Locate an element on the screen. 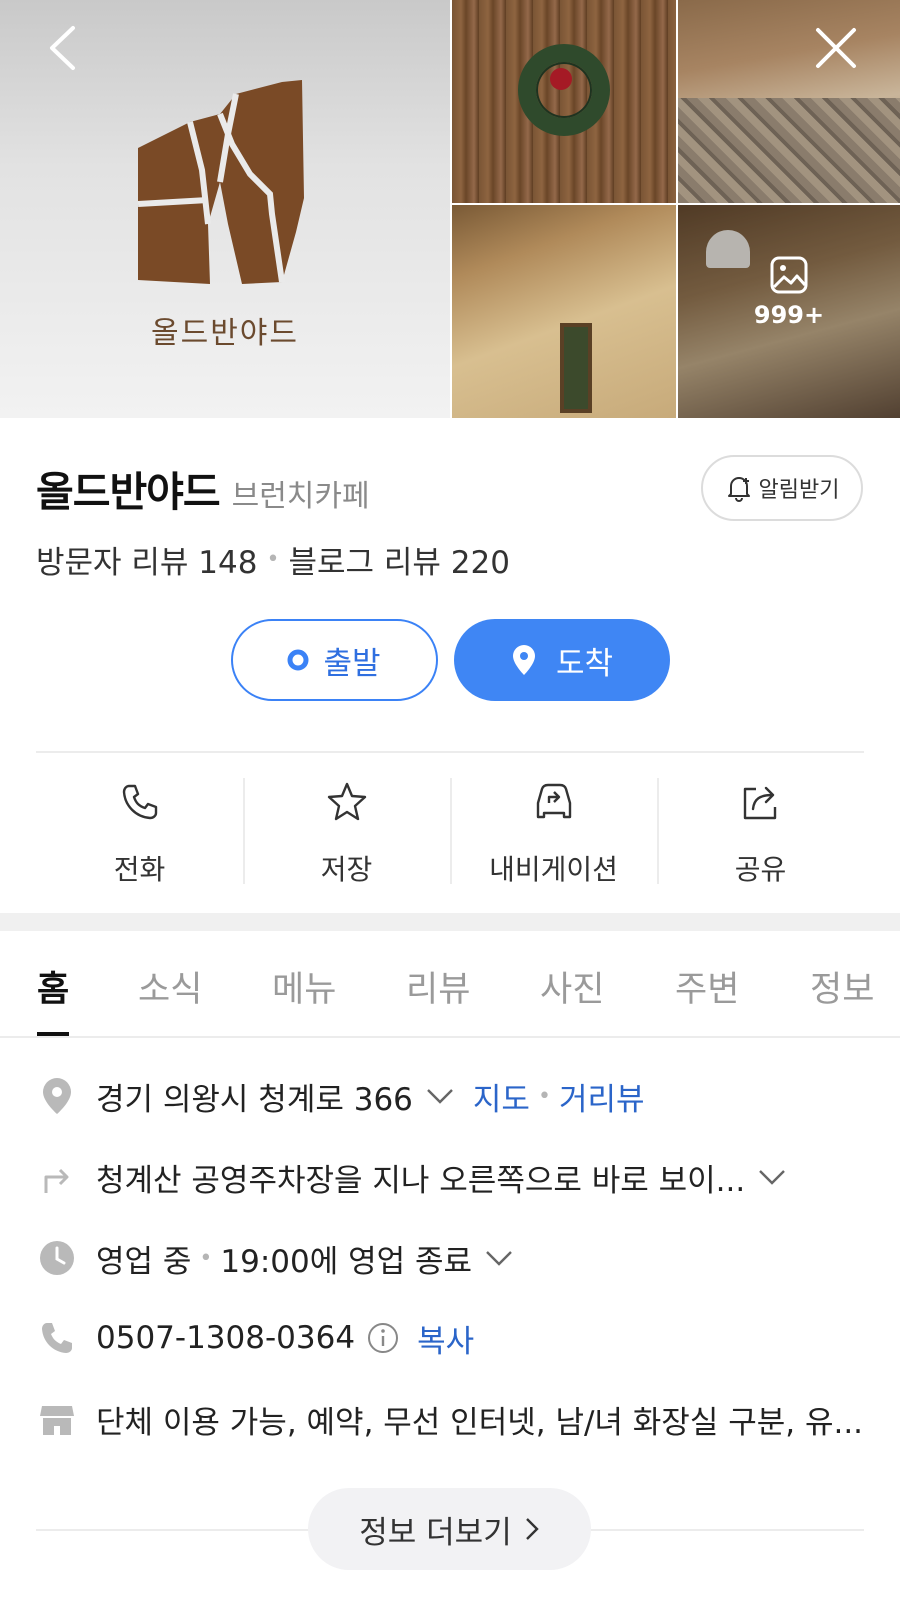 This screenshot has height=1603, width=900. chevron-left-icon is located at coordinates (62, 48).